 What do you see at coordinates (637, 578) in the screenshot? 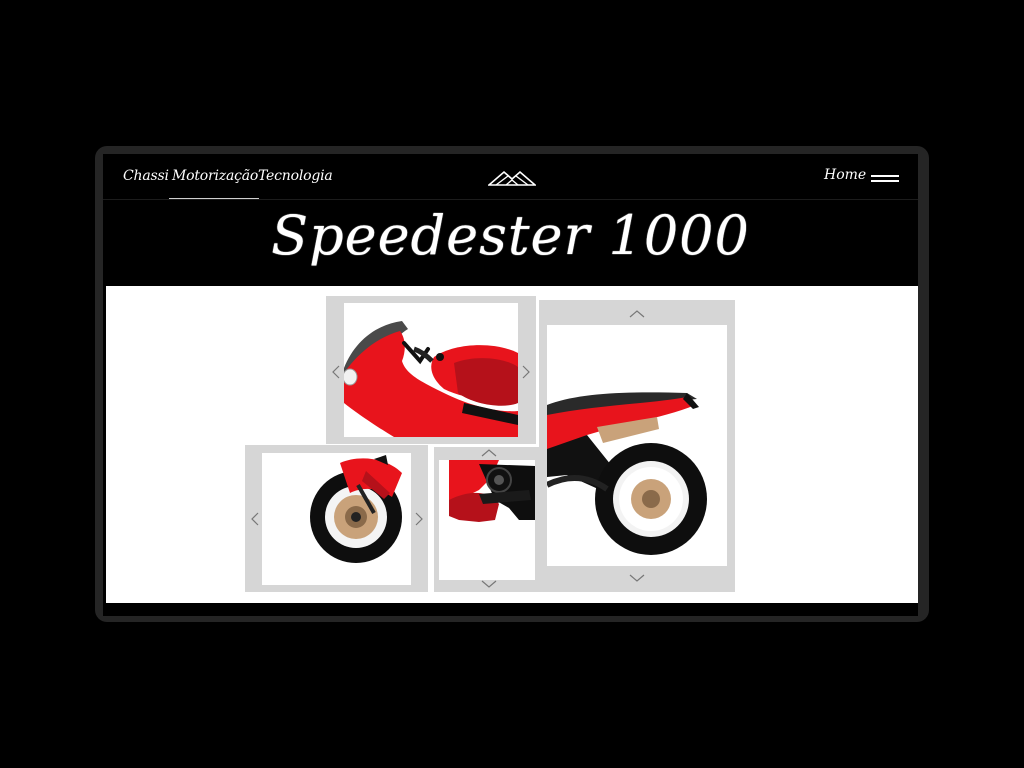
I see `arrow-down-icon` at bounding box center [637, 578].